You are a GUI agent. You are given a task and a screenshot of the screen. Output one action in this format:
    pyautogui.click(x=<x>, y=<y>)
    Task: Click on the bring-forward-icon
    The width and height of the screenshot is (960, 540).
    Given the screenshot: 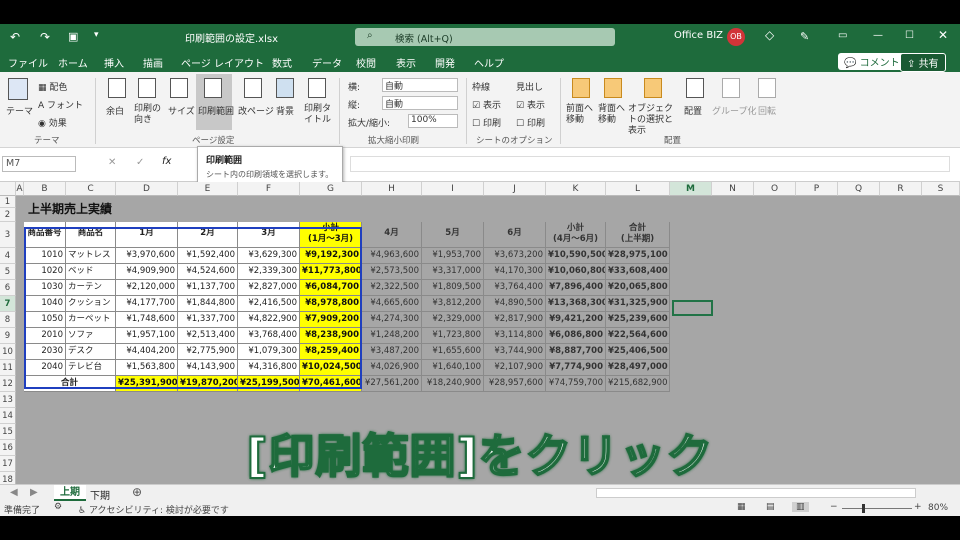 What is the action you would take?
    pyautogui.click(x=581, y=88)
    